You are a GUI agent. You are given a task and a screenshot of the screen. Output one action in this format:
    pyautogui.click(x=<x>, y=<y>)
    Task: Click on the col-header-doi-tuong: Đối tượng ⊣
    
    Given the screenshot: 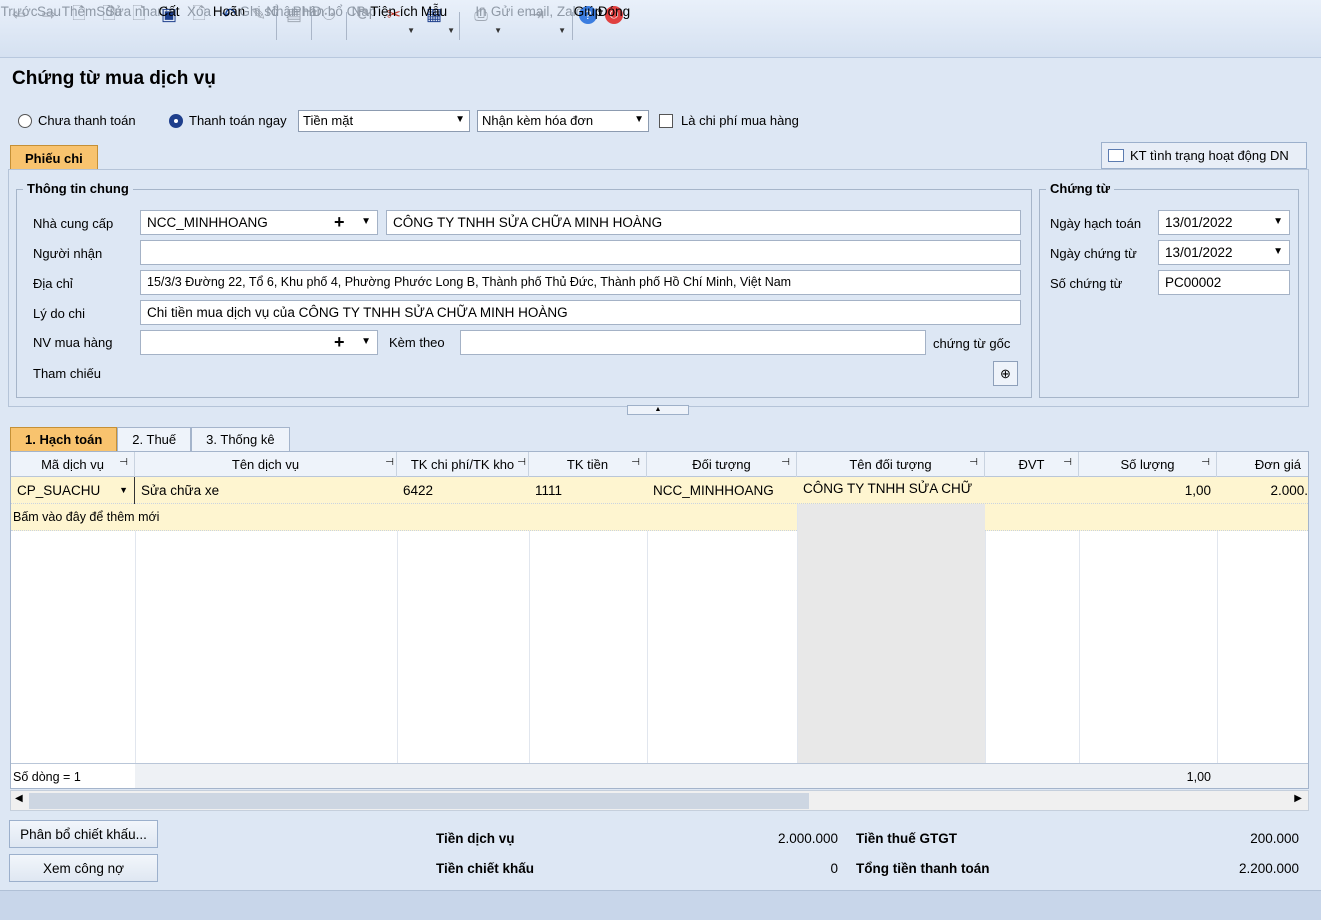 What is the action you would take?
    pyautogui.click(x=722, y=464)
    